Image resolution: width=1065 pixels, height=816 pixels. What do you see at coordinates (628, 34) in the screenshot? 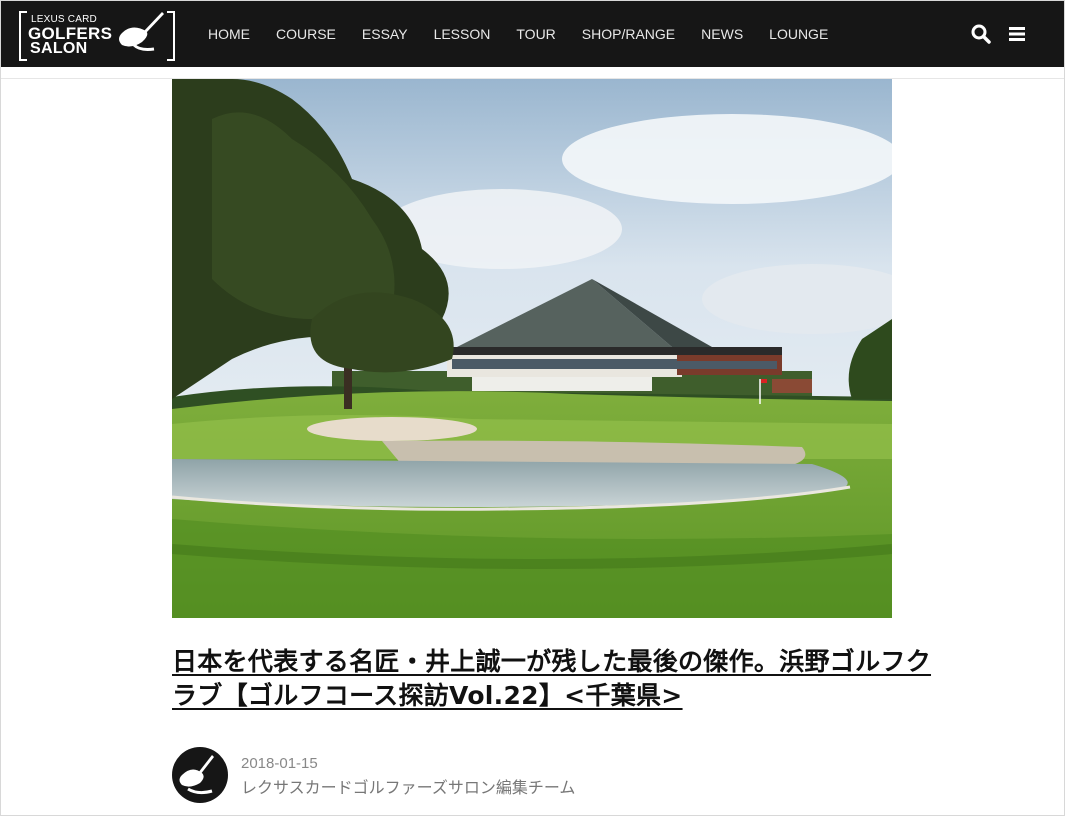
I see `menu-item-shop-range: SHOP/RANGE` at bounding box center [628, 34].